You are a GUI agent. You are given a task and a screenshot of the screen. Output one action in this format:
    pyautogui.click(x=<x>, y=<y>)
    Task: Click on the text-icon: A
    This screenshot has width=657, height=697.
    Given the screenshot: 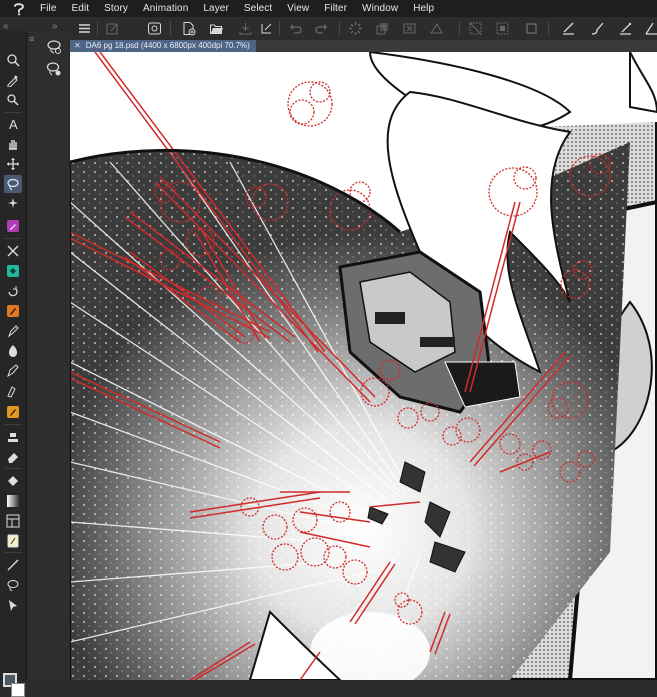 What is the action you would take?
    pyautogui.click(x=13, y=124)
    